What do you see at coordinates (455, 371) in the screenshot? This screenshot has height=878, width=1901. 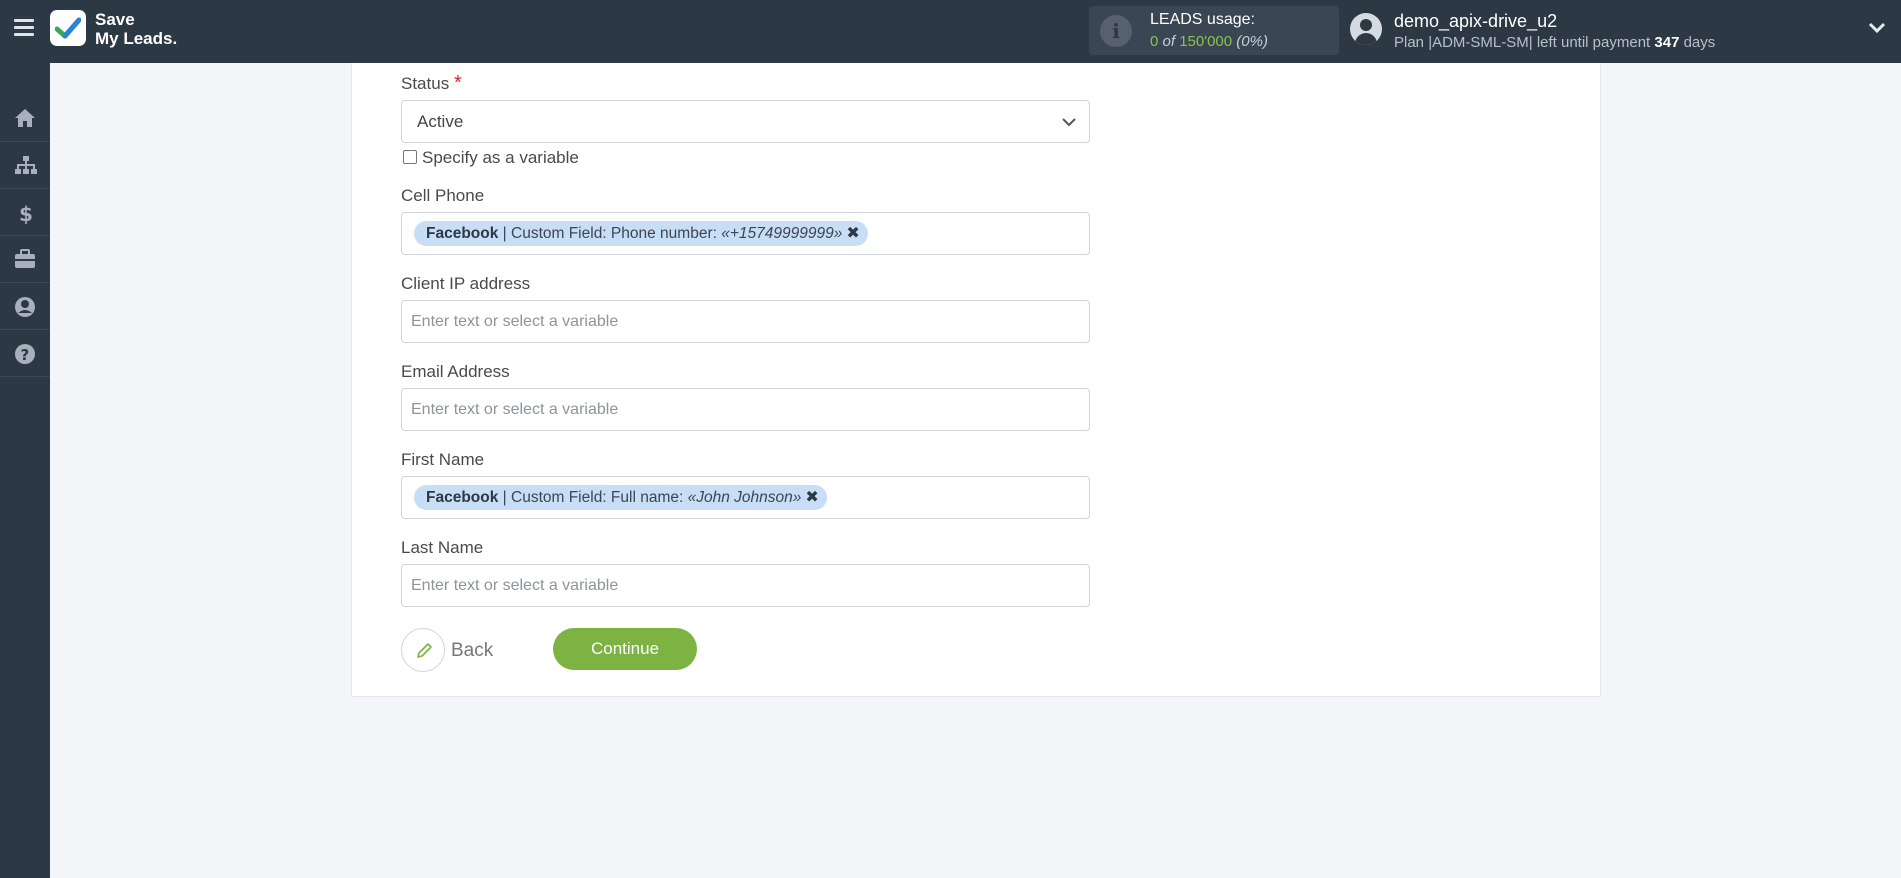 I see `email-label: Email Address` at bounding box center [455, 371].